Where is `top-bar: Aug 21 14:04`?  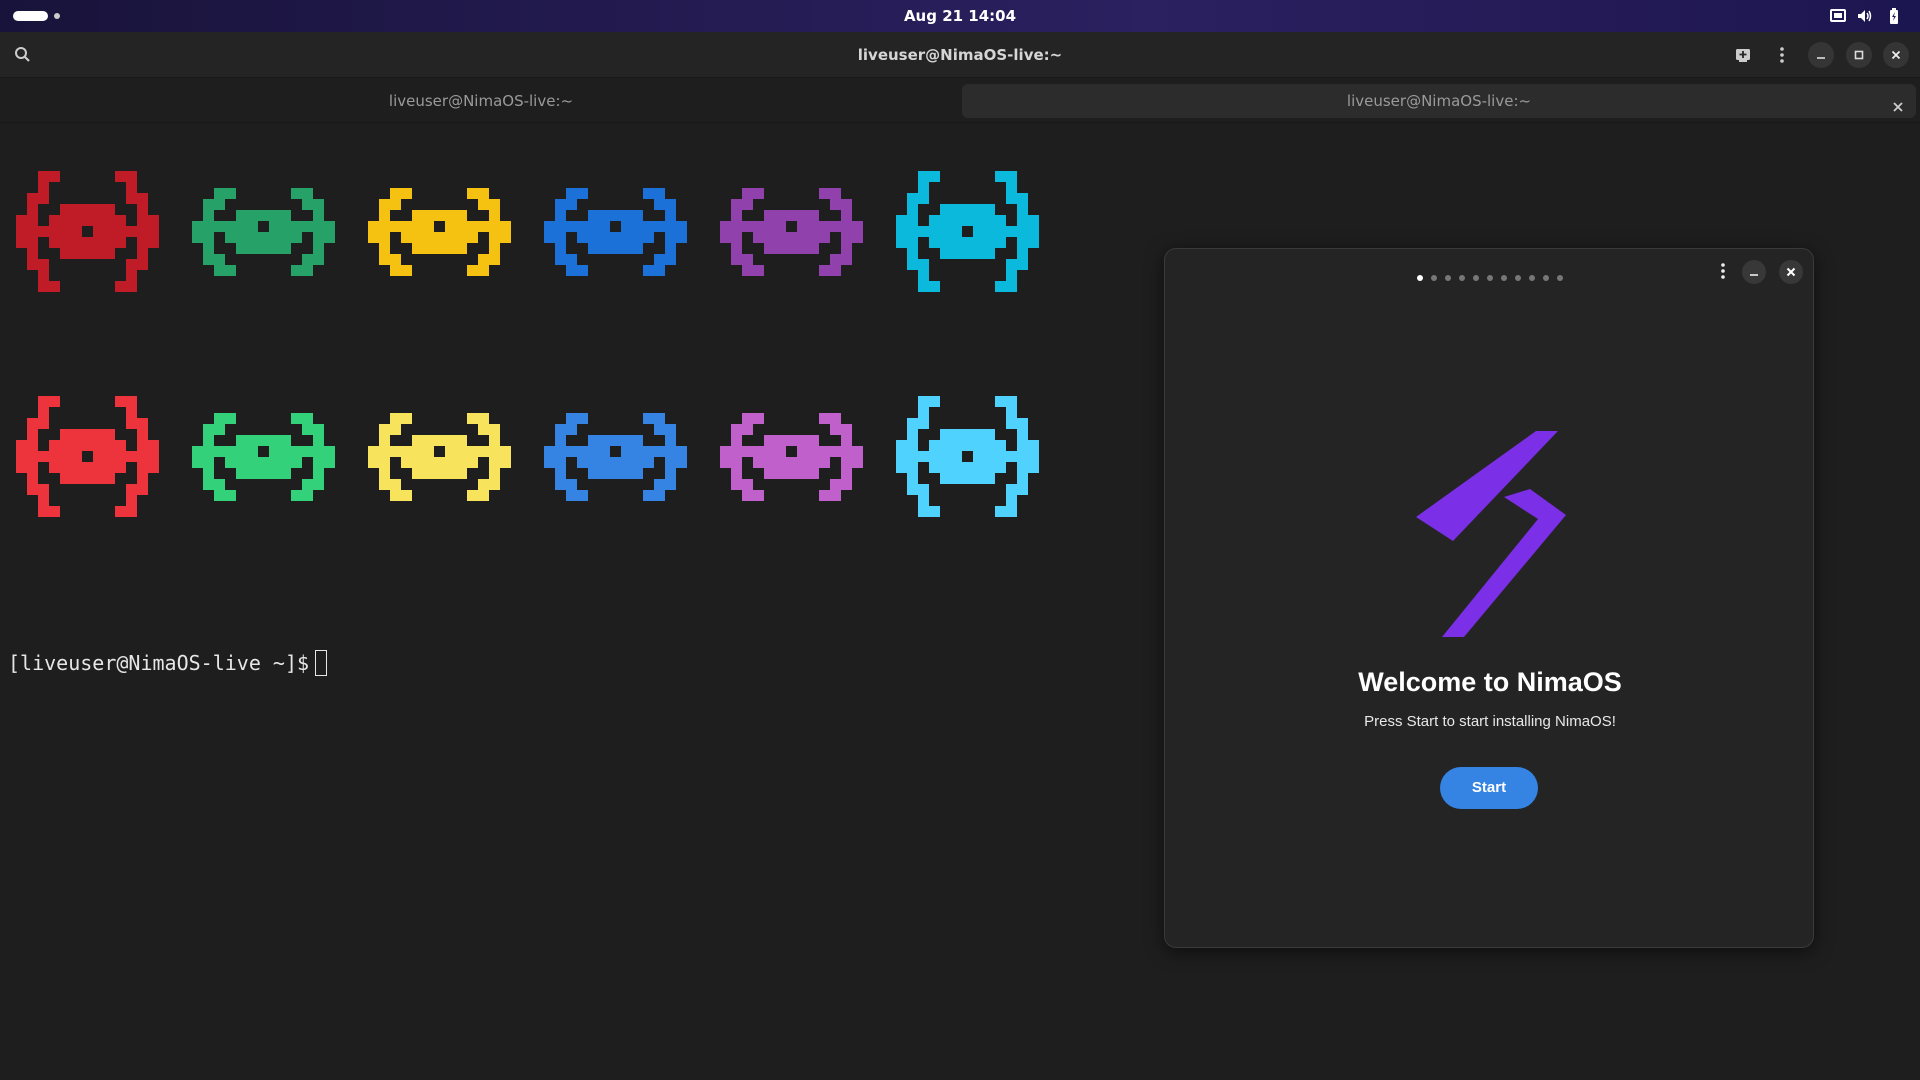
top-bar: Aug 21 14:04 is located at coordinates (960, 16).